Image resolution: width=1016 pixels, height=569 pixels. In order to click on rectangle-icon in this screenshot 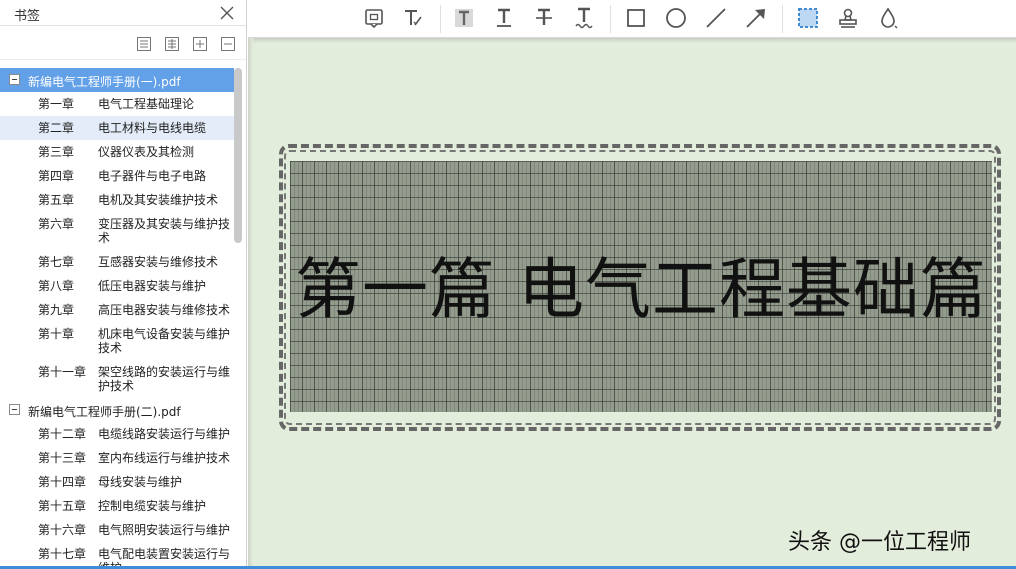, I will do `click(636, 18)`.